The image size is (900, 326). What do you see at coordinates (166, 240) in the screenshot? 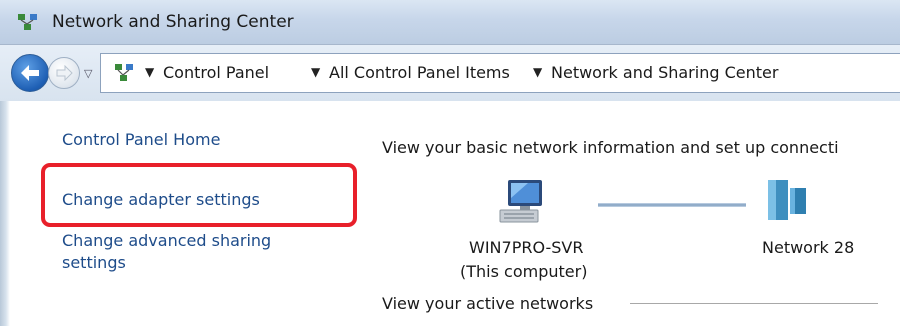
I see `sidebar-item-change-advanced-sharing: Change advanced sharing` at bounding box center [166, 240].